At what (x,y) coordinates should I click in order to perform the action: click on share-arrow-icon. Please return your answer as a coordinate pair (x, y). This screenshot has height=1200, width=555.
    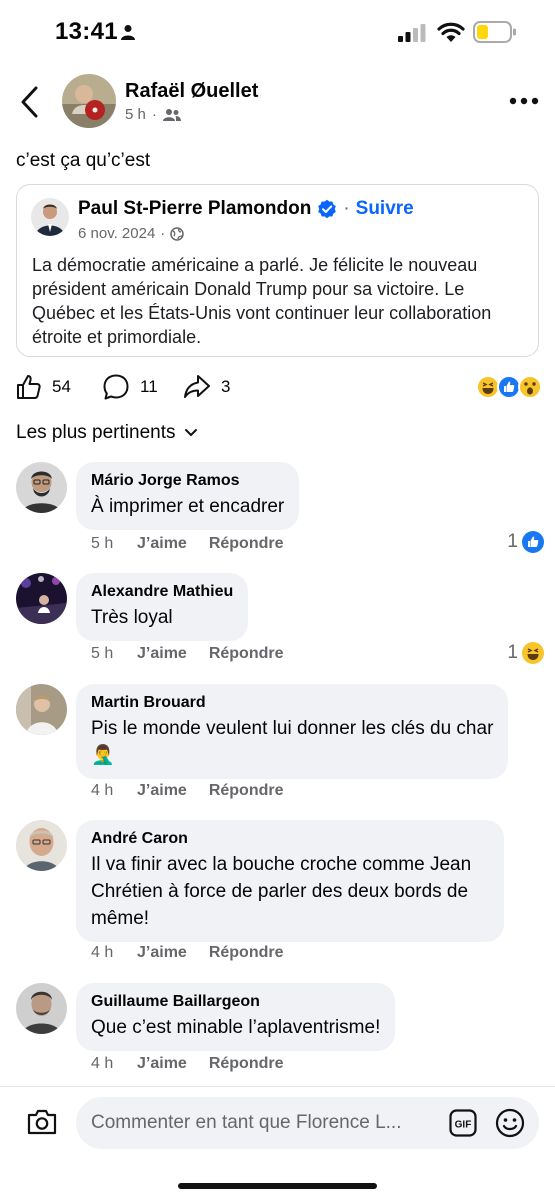
    Looking at the image, I should click on (197, 386).